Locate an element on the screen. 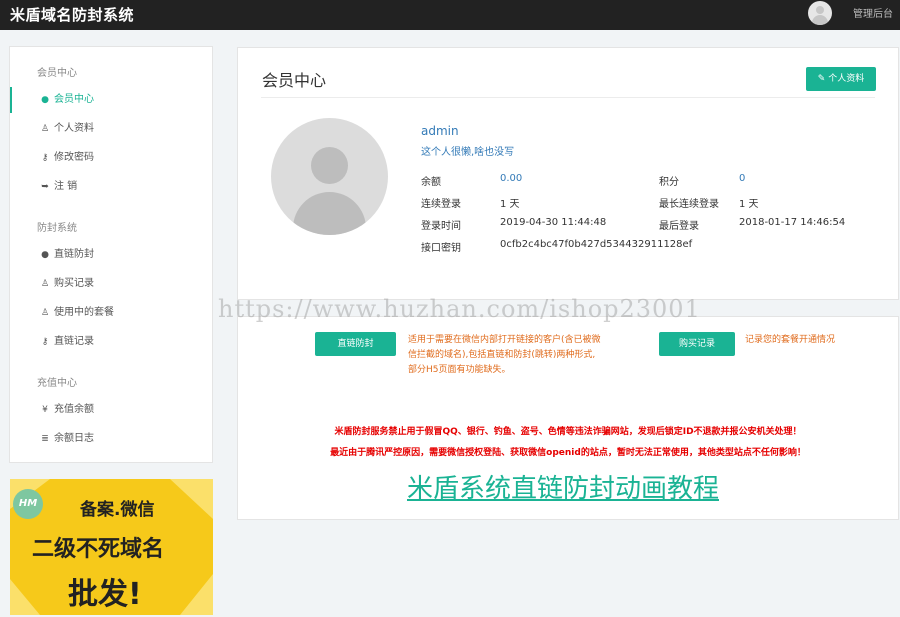 The height and width of the screenshot is (617, 900). login-time-value: 2019-04-30 11:44:48 is located at coordinates (553, 222).